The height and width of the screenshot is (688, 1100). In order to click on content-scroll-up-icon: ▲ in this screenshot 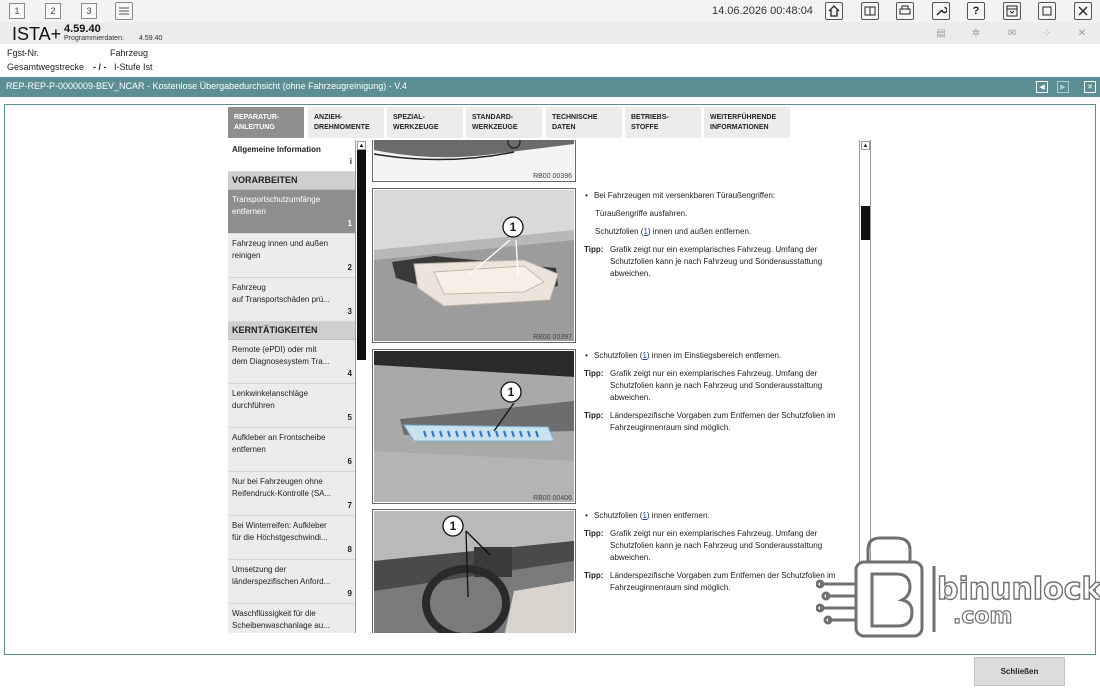, I will do `click(865, 145)`.